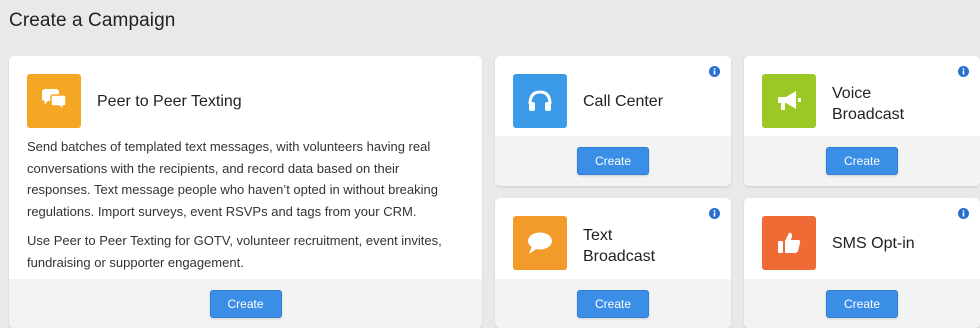 The height and width of the screenshot is (328, 980). Describe the element at coordinates (619, 256) in the screenshot. I see `text-broadcast-title-line2: Broadcast` at that location.